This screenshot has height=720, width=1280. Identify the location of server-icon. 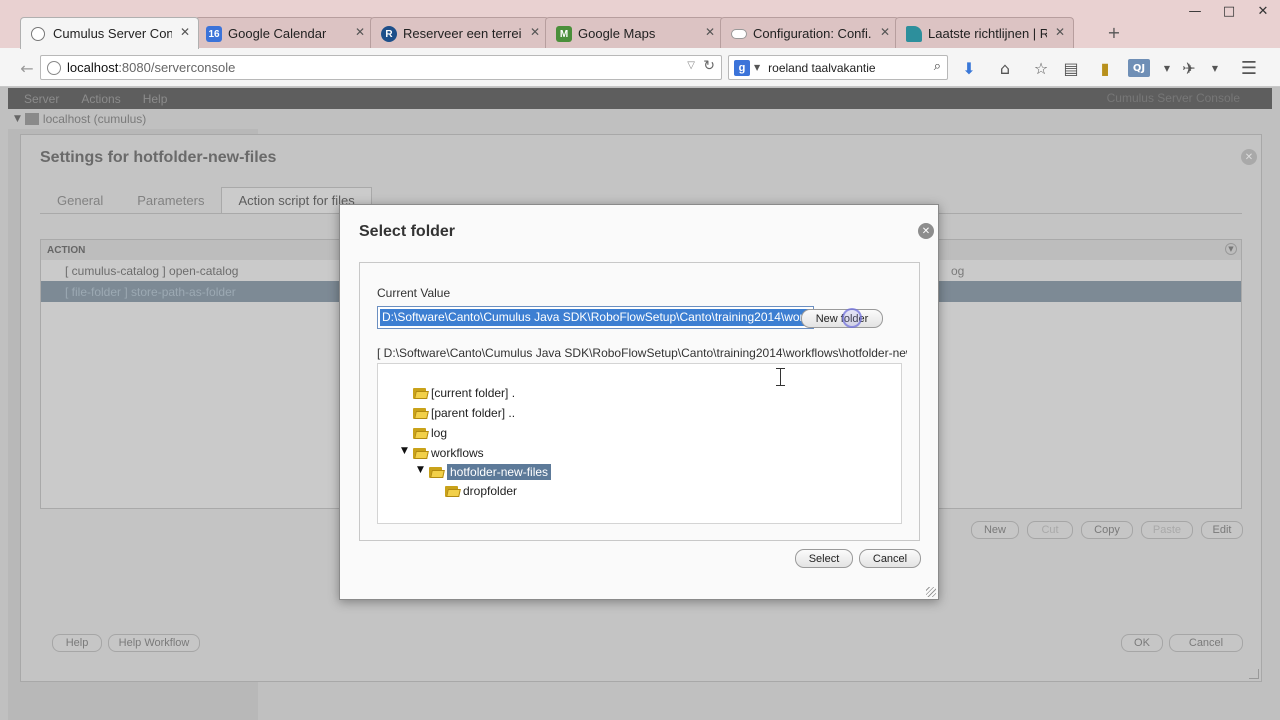
(31, 119).